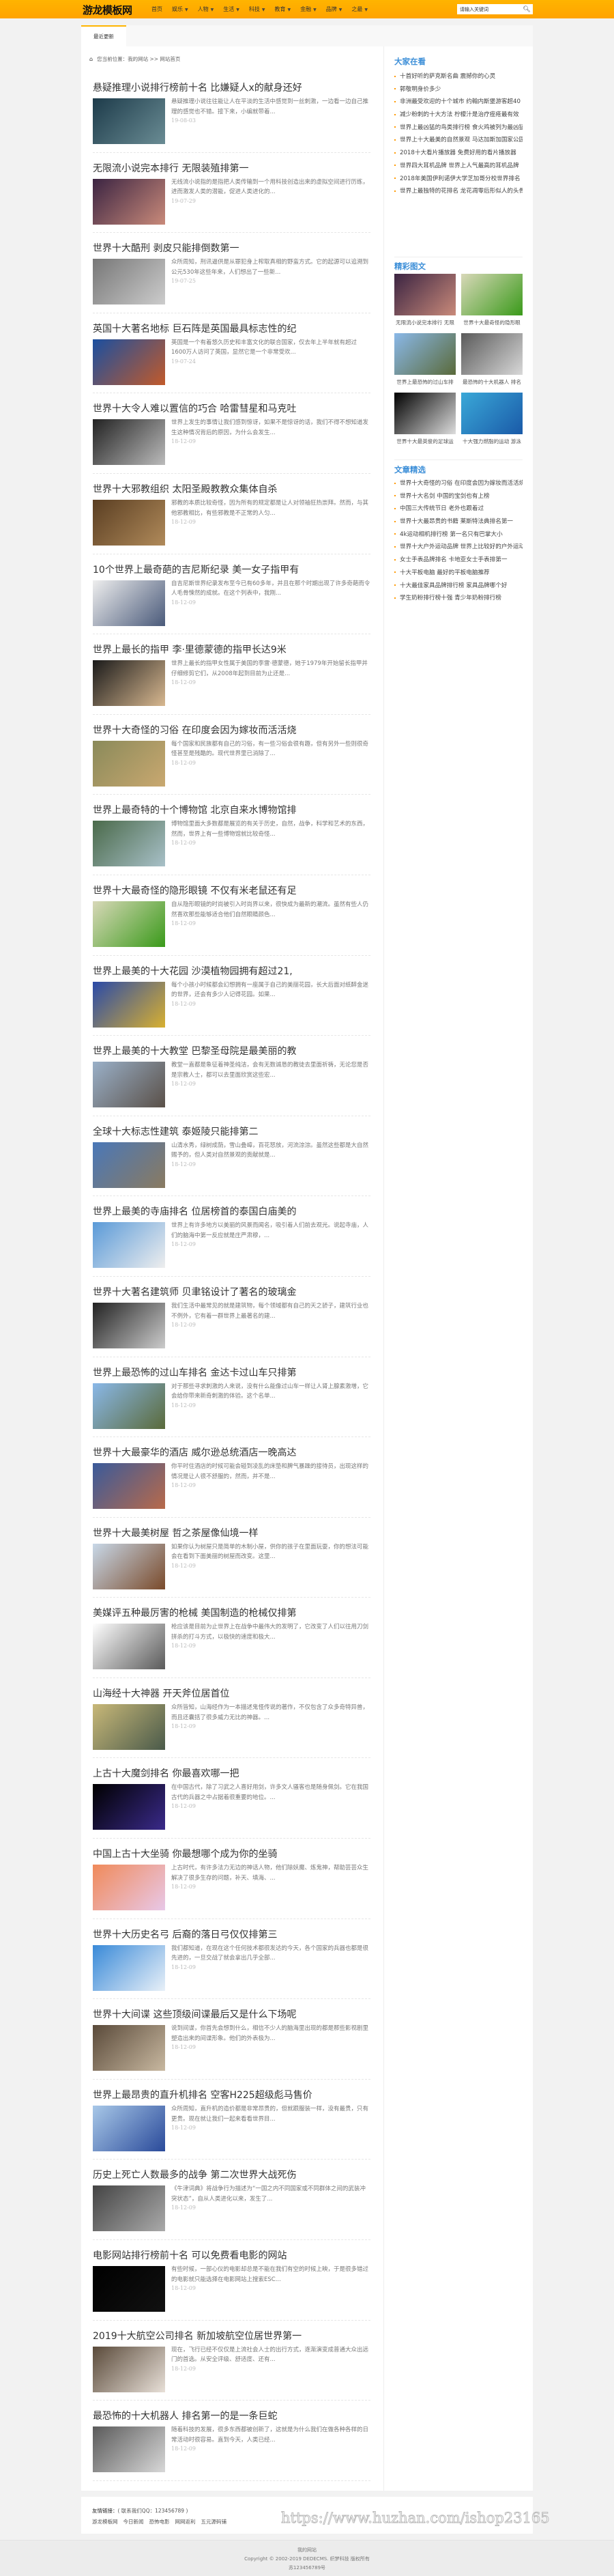 The image size is (614, 2576). Describe the element at coordinates (492, 441) in the screenshot. I see `gallery-caption: 十大强力燃脂的运动 游泳` at that location.